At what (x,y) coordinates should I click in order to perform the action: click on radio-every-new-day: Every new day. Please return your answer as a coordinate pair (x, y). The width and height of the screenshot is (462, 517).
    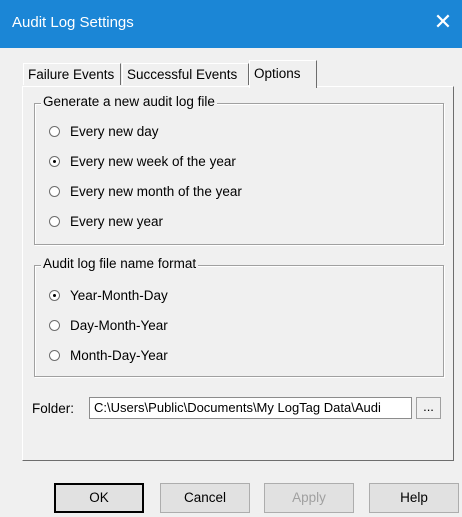
    Looking at the image, I should click on (104, 131).